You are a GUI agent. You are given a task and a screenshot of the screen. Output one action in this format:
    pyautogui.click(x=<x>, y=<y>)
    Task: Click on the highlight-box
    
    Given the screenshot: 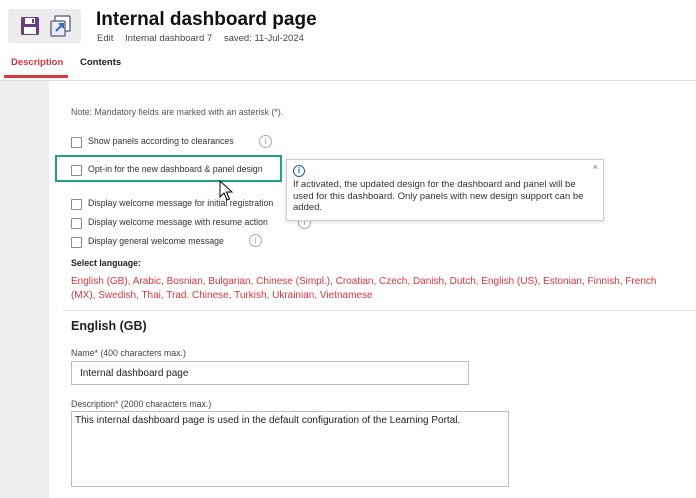 What is the action you would take?
    pyautogui.click(x=168, y=168)
    